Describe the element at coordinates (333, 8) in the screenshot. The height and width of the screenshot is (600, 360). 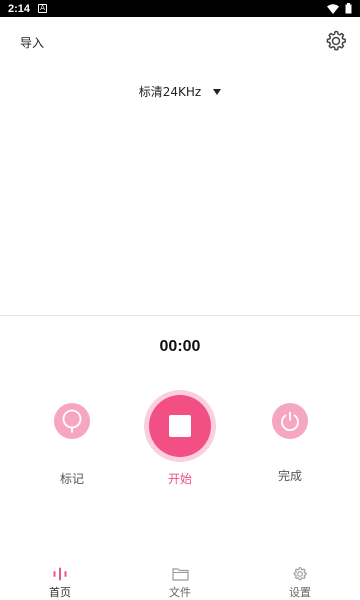
I see `wifi-icon` at that location.